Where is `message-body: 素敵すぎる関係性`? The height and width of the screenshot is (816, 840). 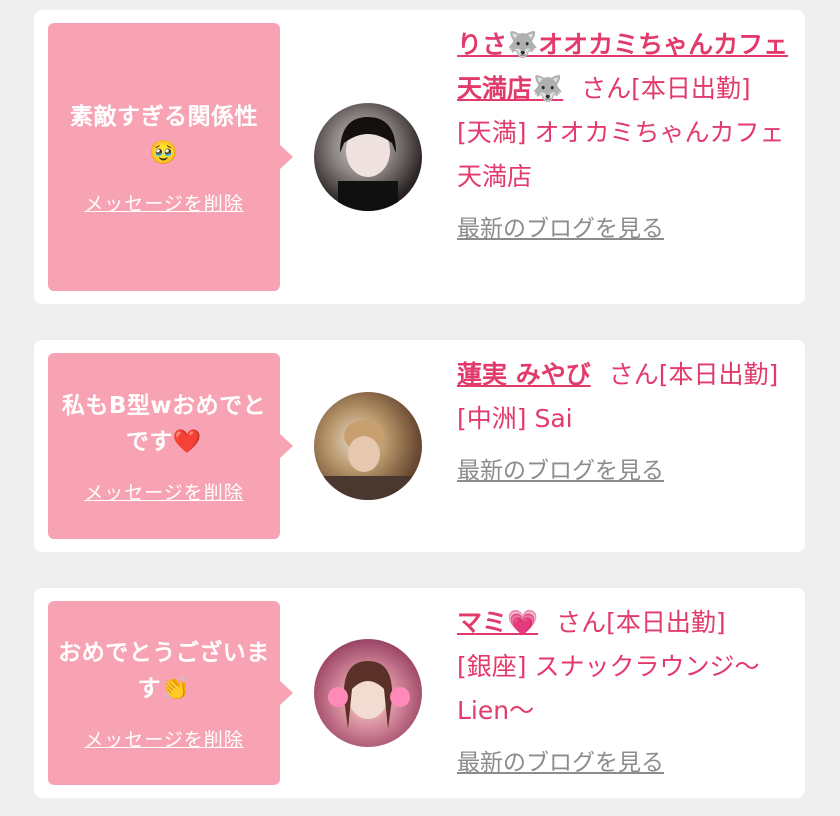
message-body: 素敵すぎる関係性 is located at coordinates (164, 116).